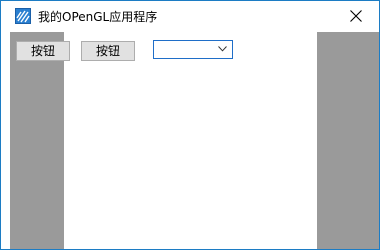 The width and height of the screenshot is (380, 250). What do you see at coordinates (108, 51) in the screenshot?
I see `button-2: 按钮` at bounding box center [108, 51].